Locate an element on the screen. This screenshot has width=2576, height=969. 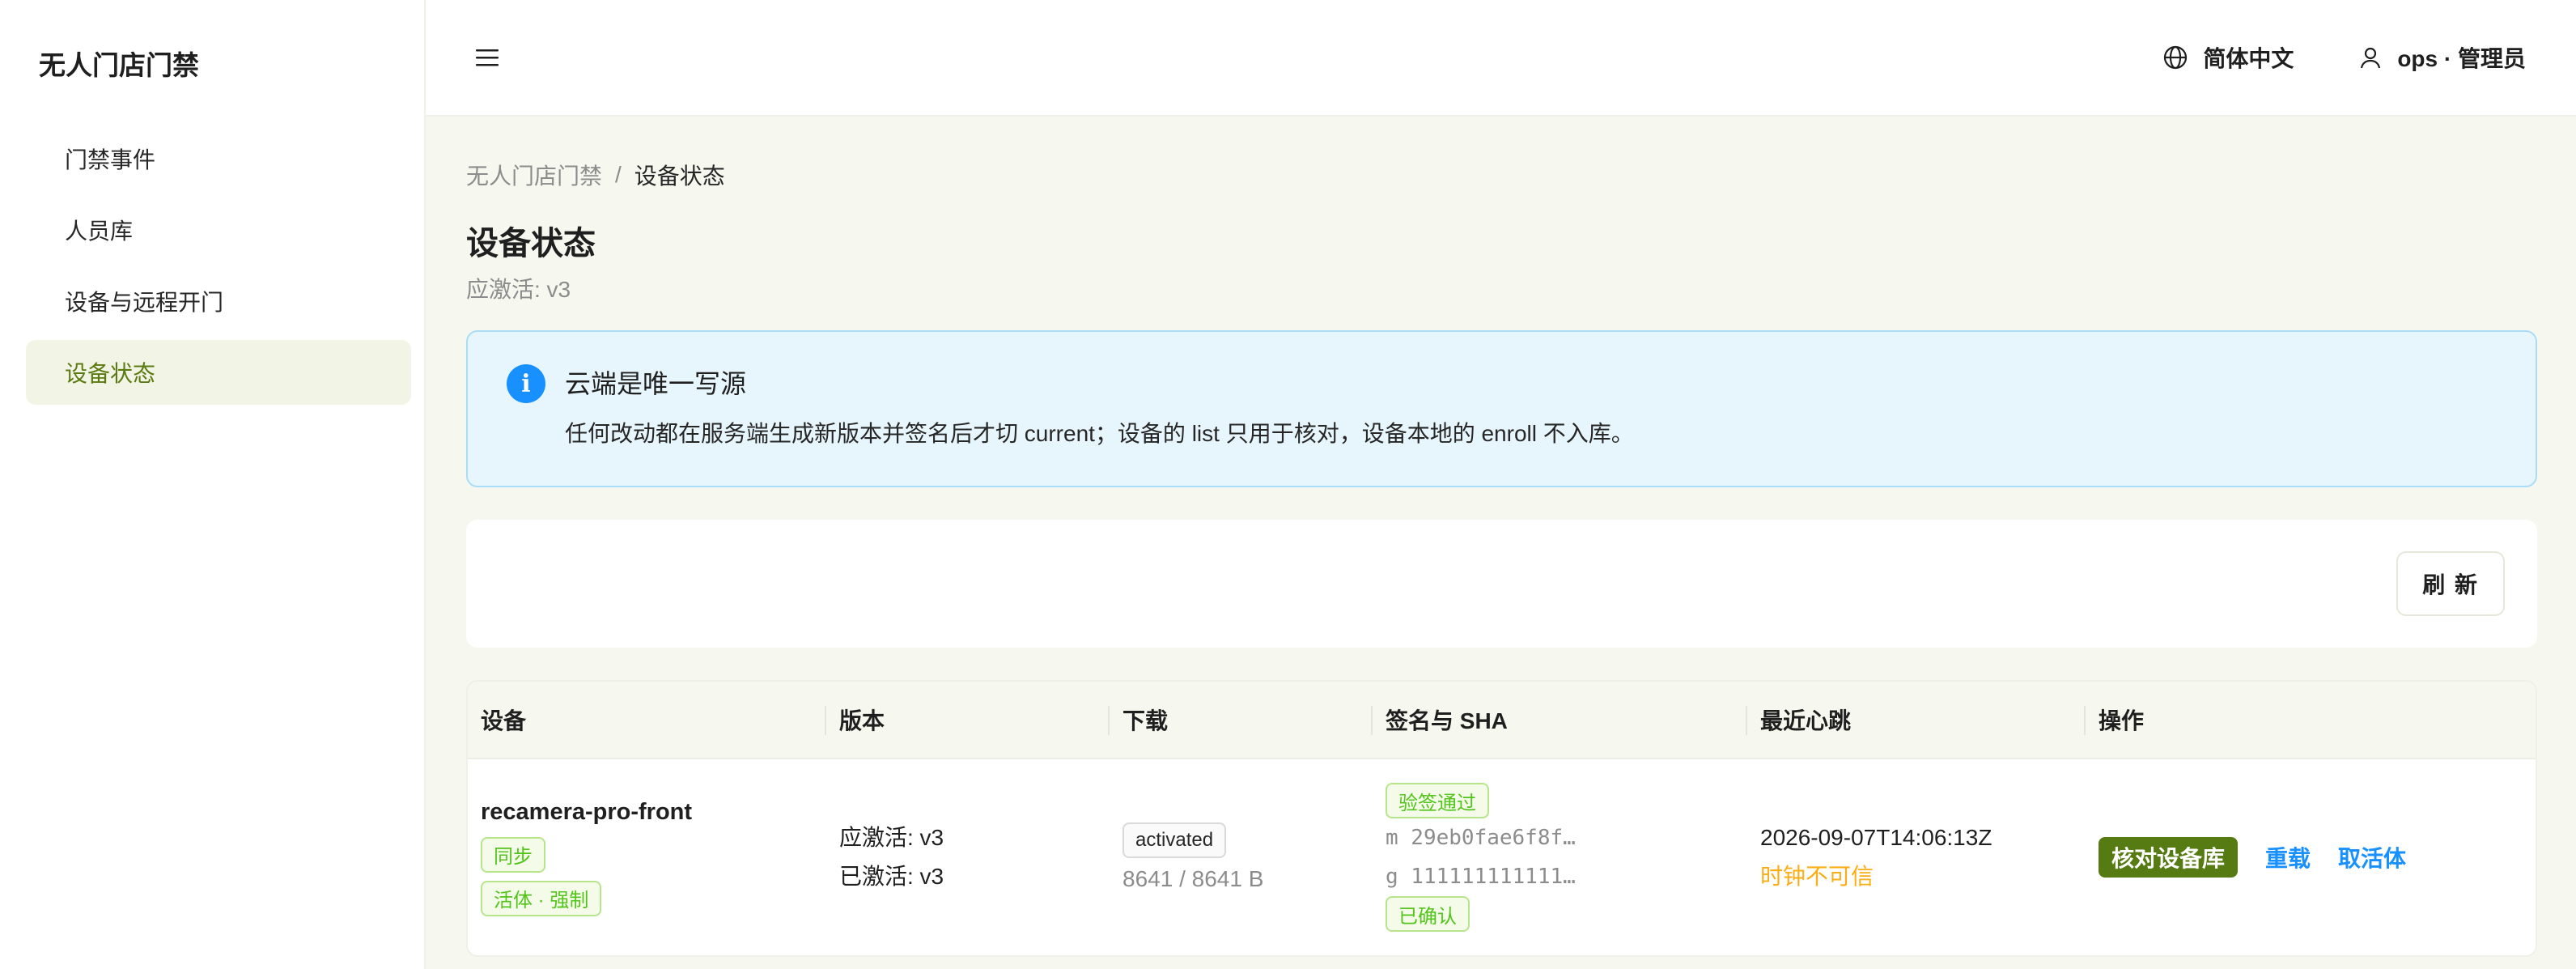
sidebar-item-remote-open: 设备与远程开门 is located at coordinates (218, 301).